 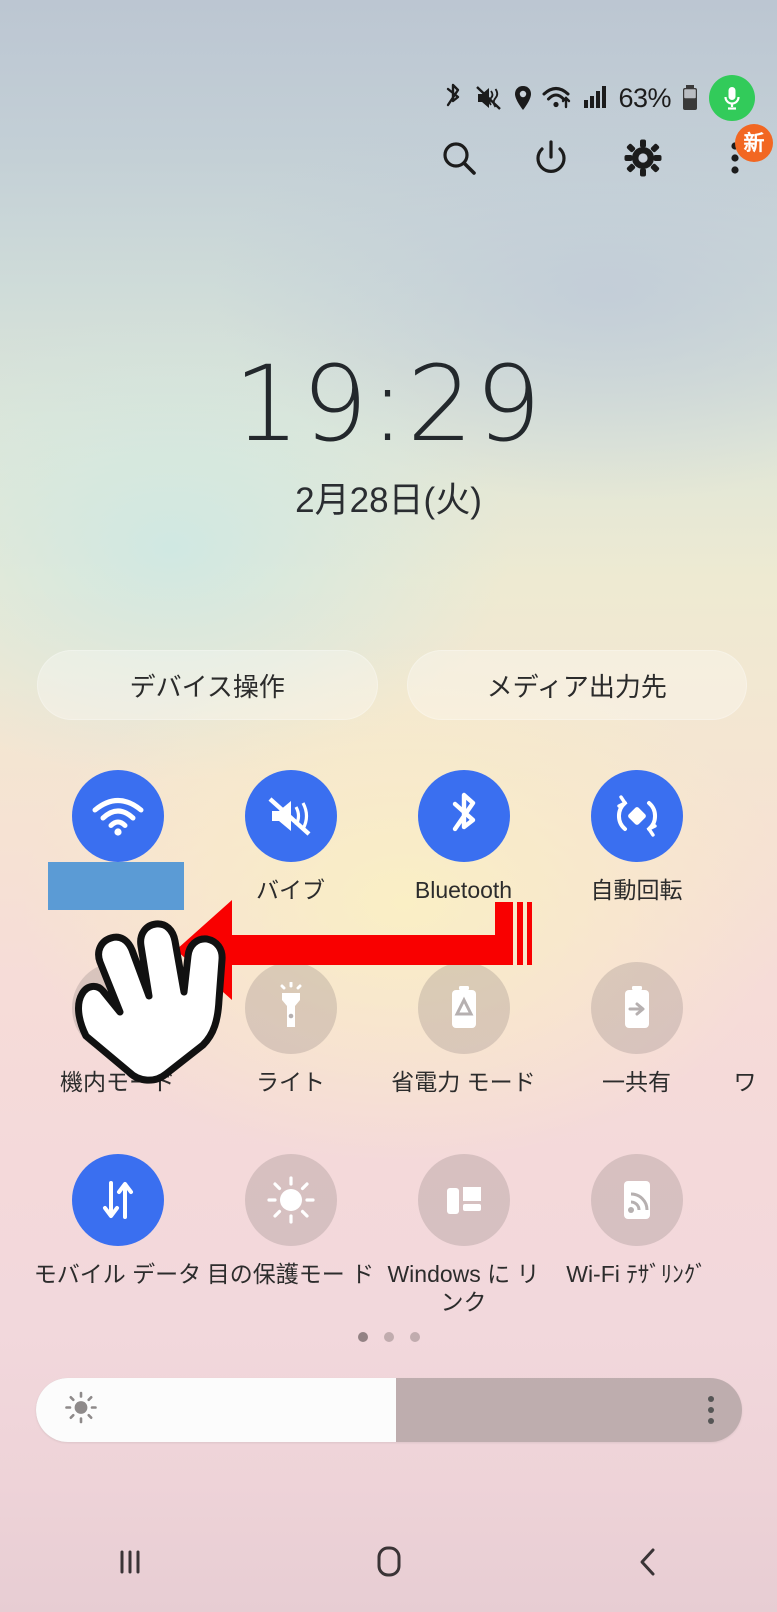 I want to click on tile-auto-rotate: 自動回転, so click(x=636, y=837).